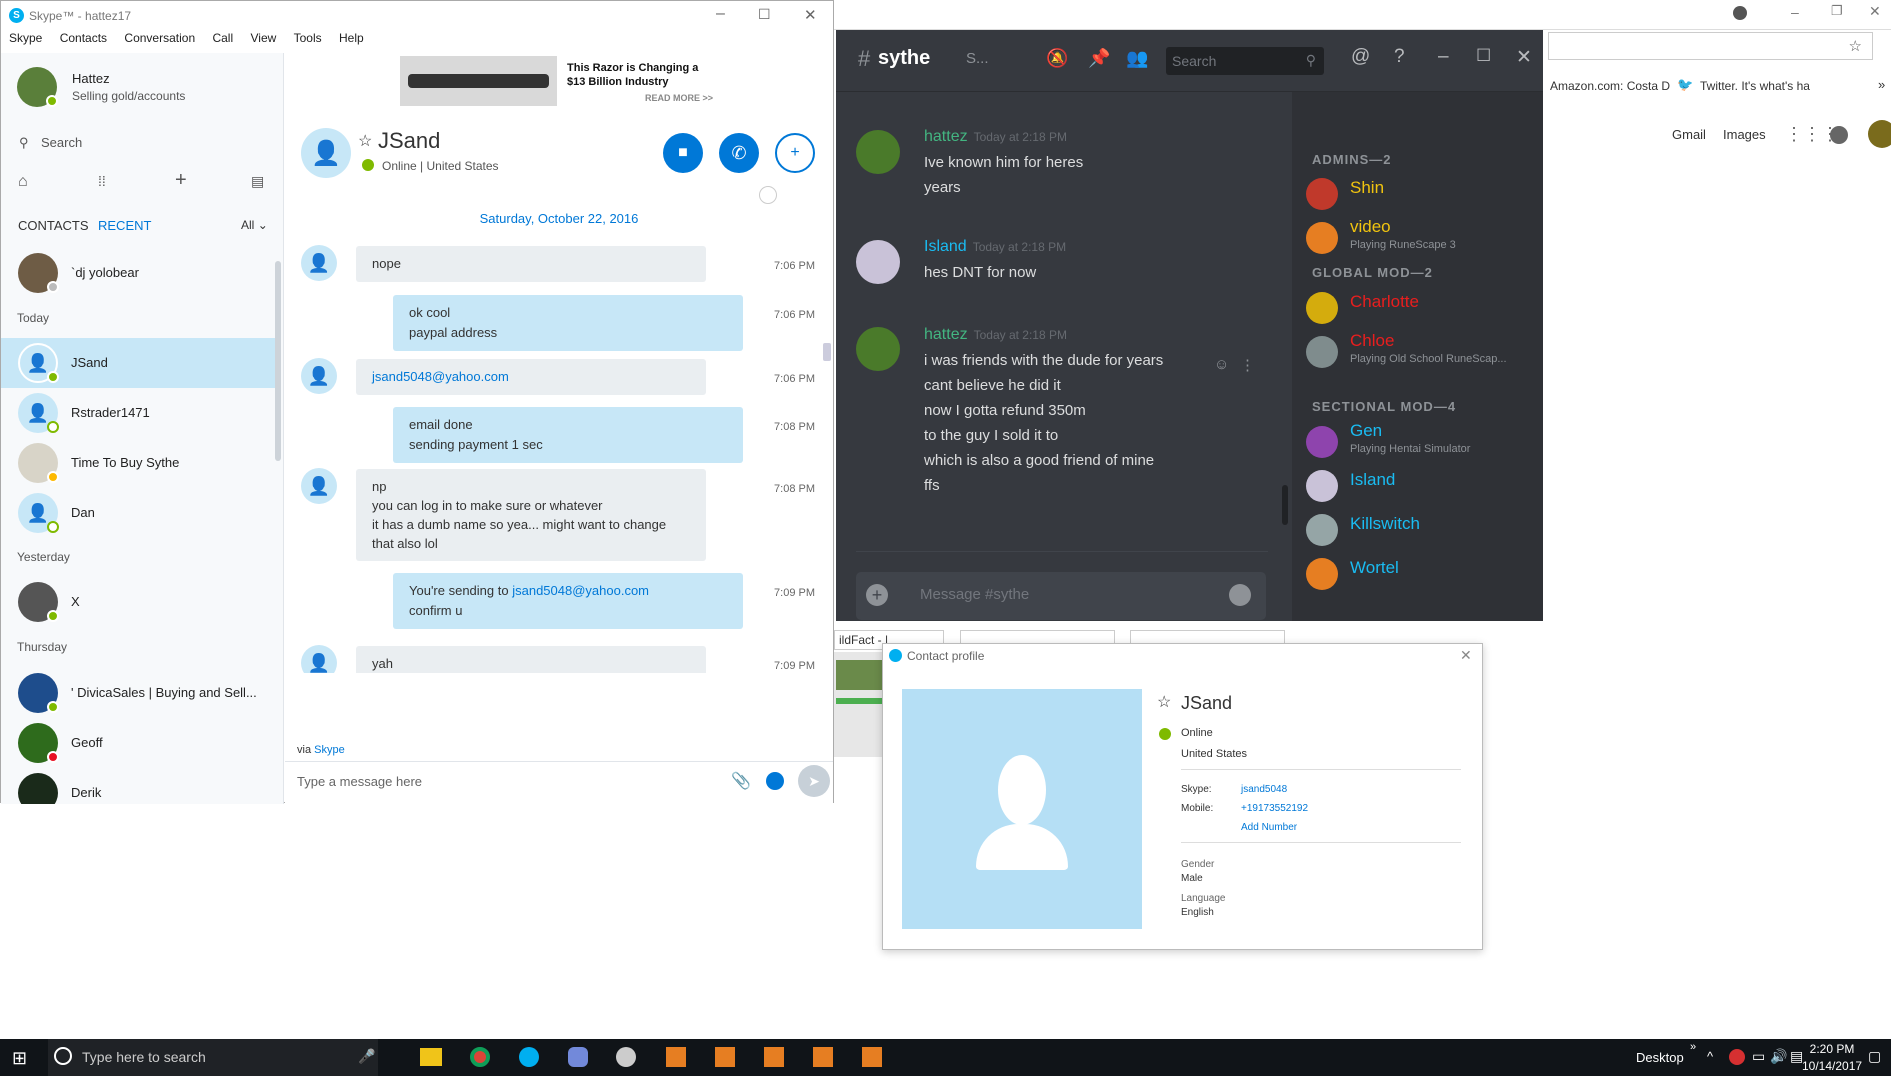 This screenshot has height=1076, width=1891. Describe the element at coordinates (827, 352) in the screenshot. I see `chat-scrollbar` at that location.